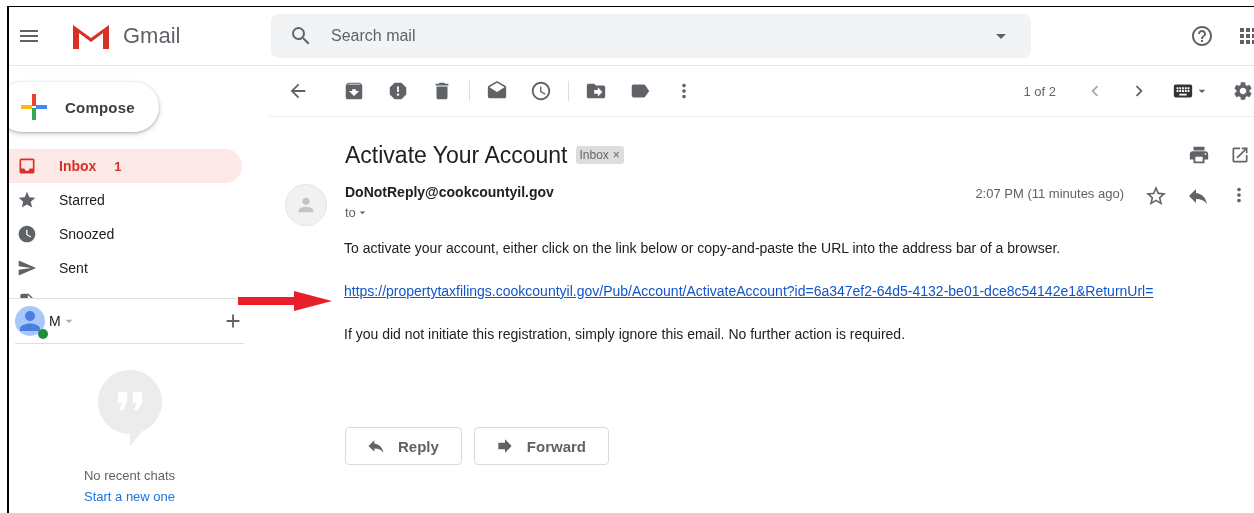  What do you see at coordinates (27, 268) in the screenshot?
I see `send-icon` at bounding box center [27, 268].